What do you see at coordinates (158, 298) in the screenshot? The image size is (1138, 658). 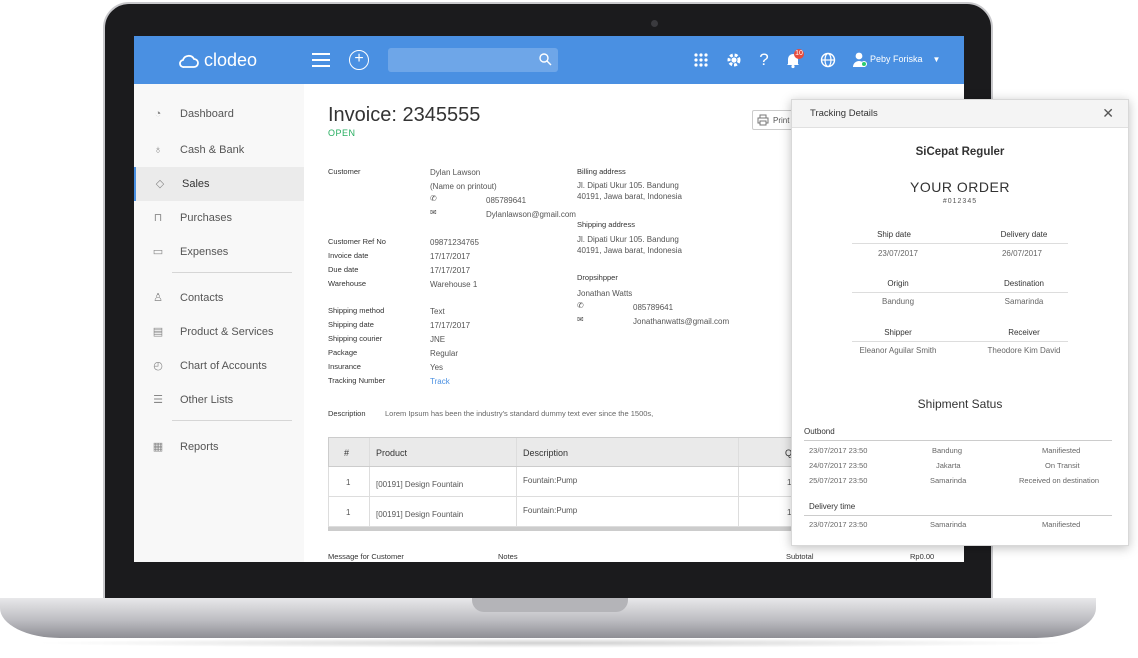 I see `person-icon: ♙` at bounding box center [158, 298].